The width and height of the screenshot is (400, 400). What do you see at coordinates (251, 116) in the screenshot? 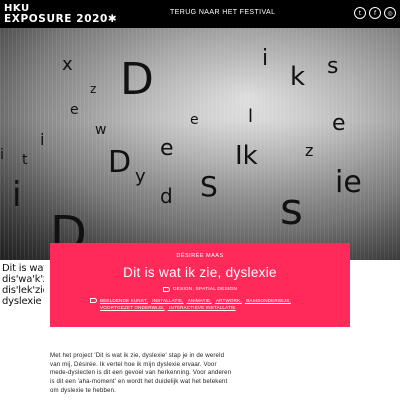
I see `hero-letter: l` at bounding box center [251, 116].